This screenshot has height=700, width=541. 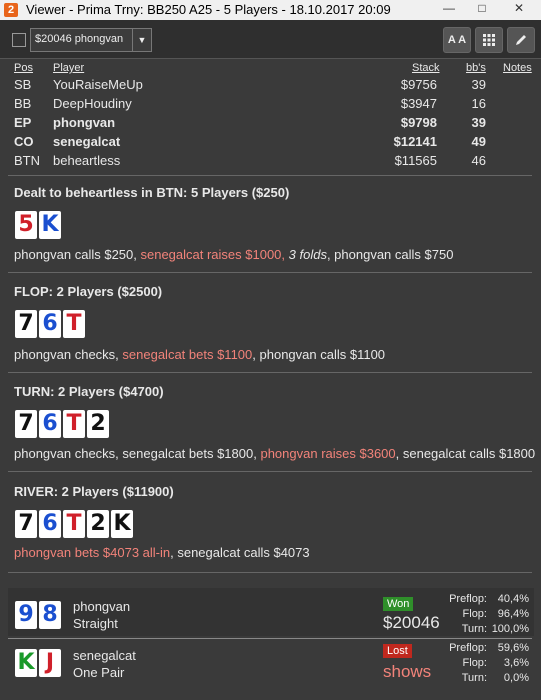 I want to click on header-player: Player, so click(x=68, y=68).